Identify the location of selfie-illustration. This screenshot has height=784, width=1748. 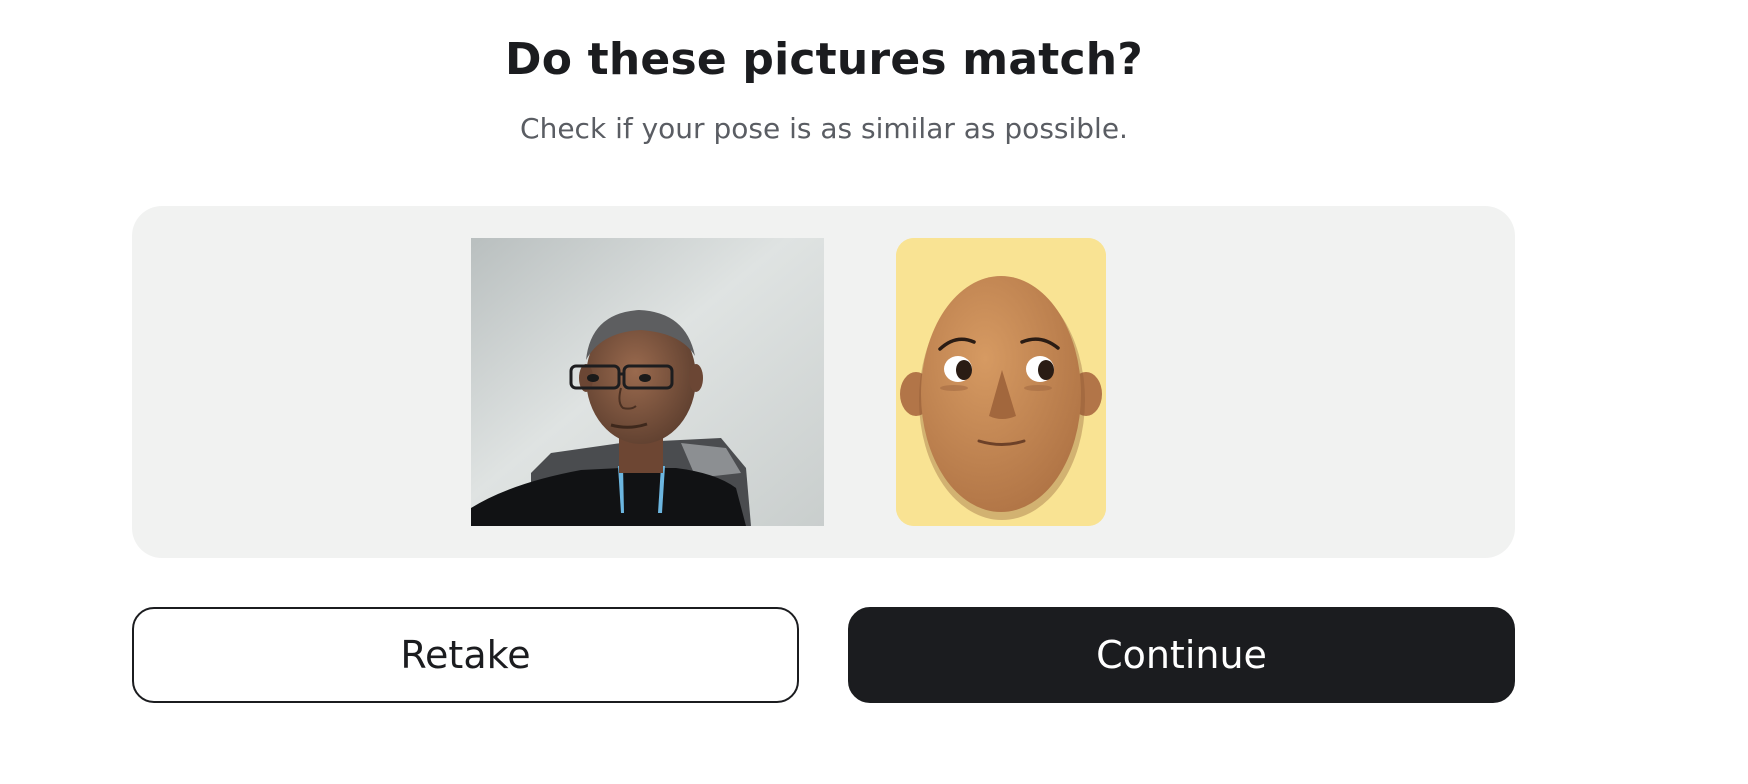
(647, 382).